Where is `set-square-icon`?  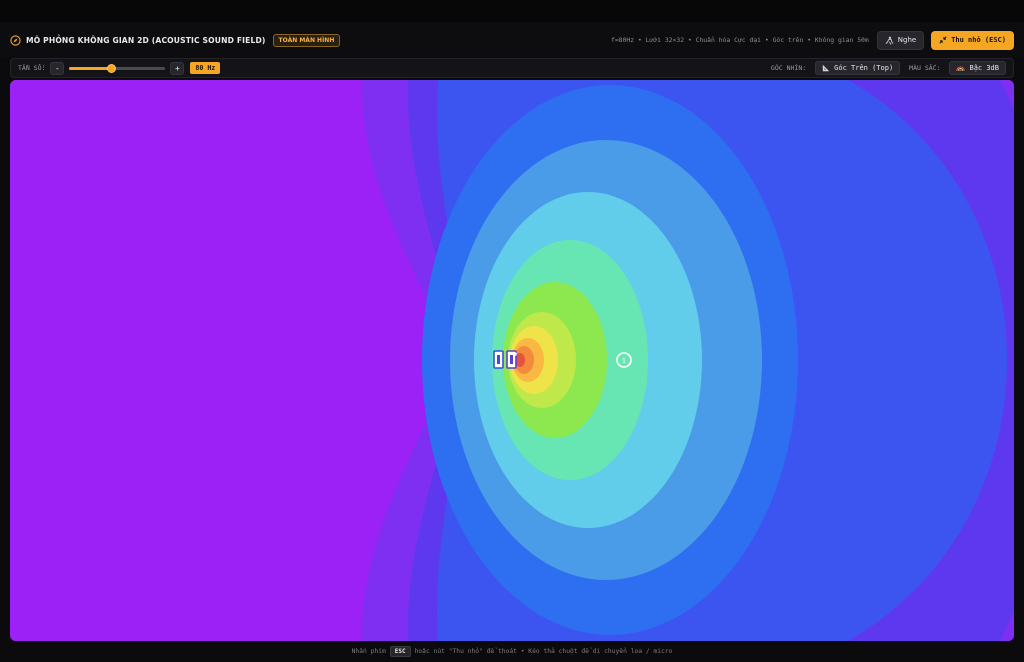
set-square-icon is located at coordinates (826, 68).